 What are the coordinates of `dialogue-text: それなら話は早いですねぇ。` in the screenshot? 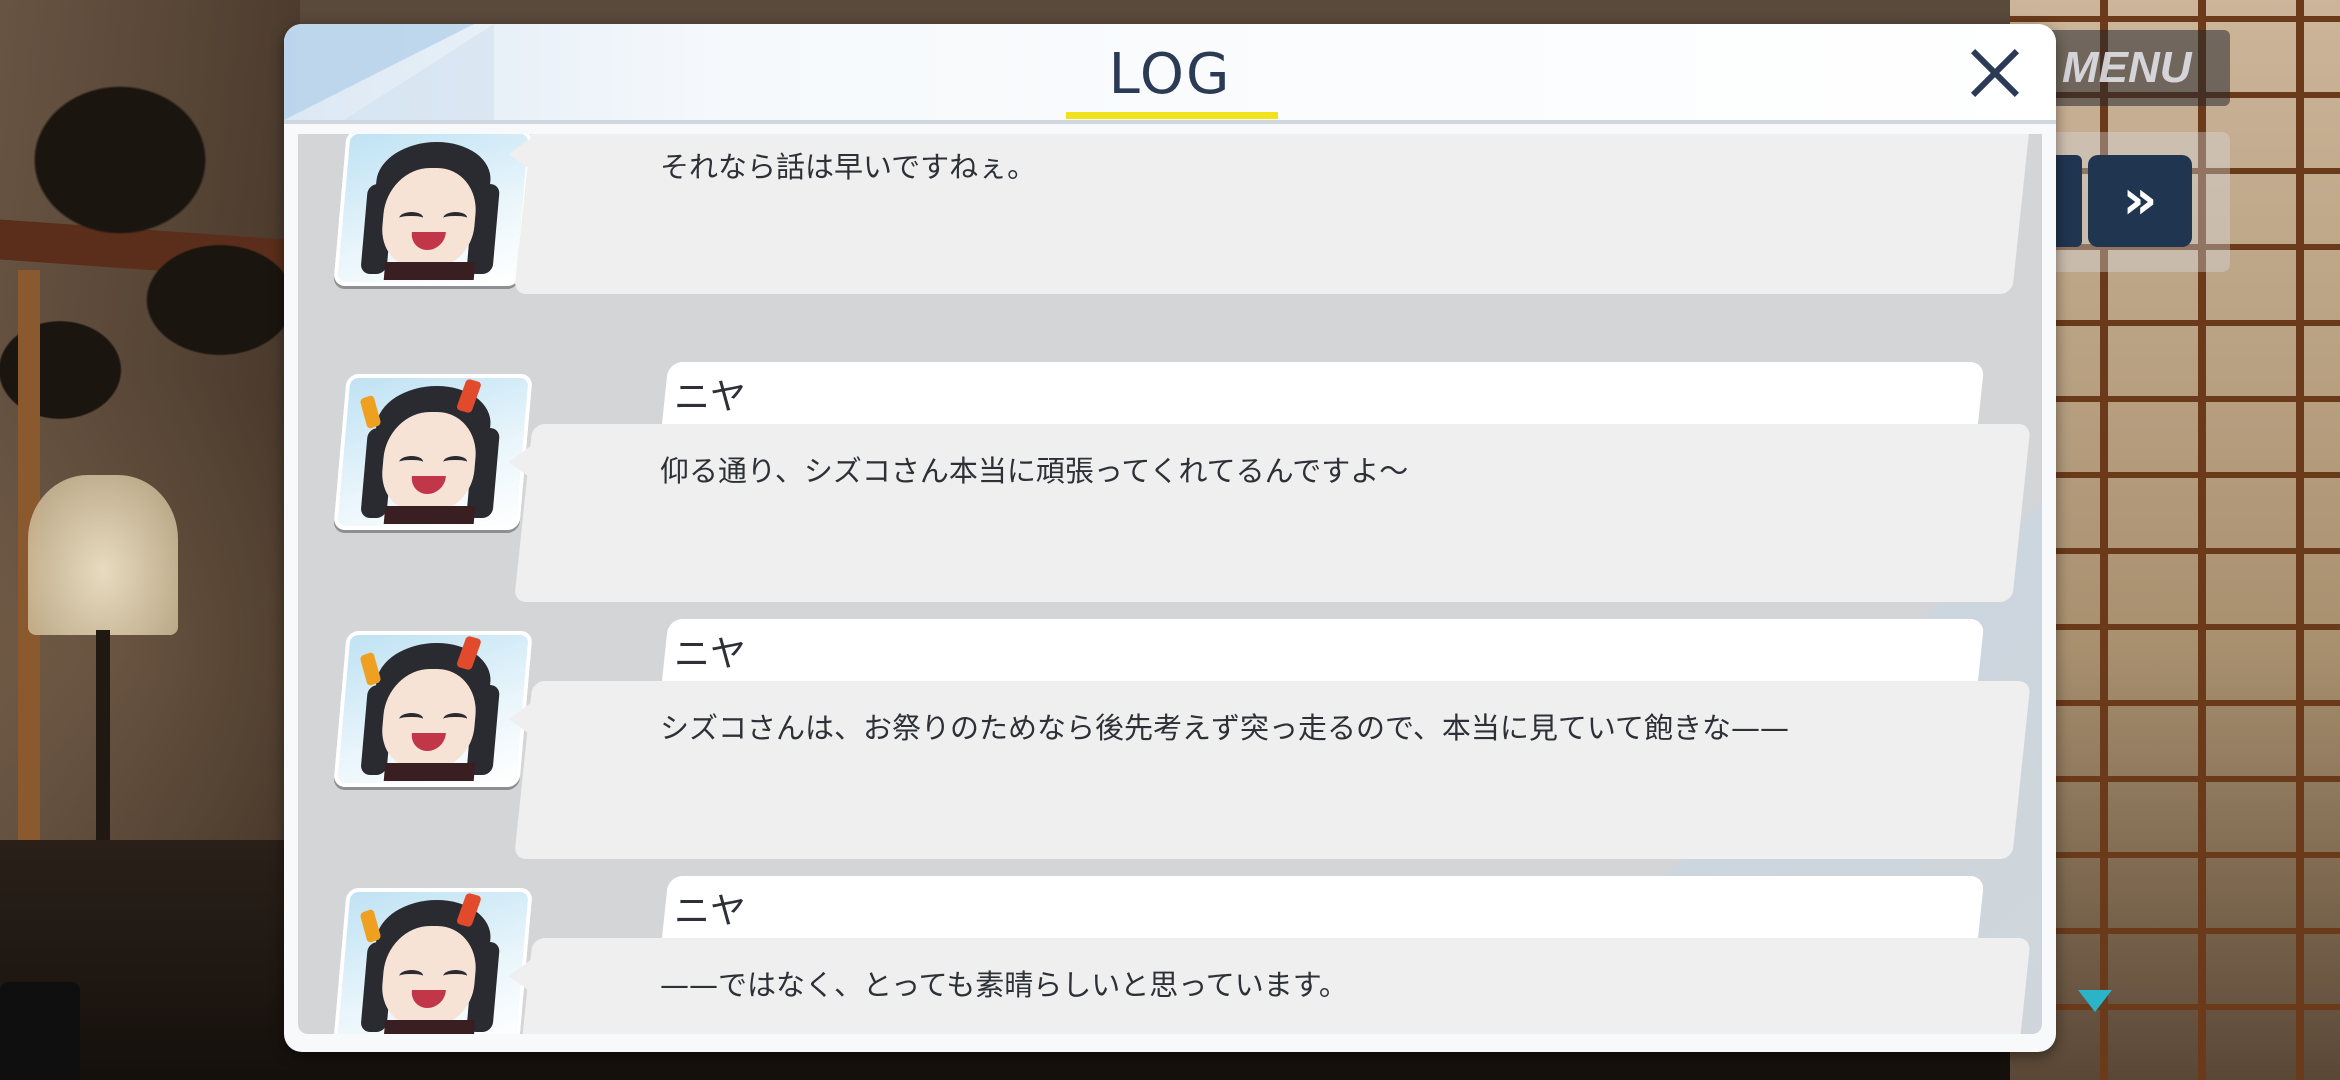 It's located at (848, 167).